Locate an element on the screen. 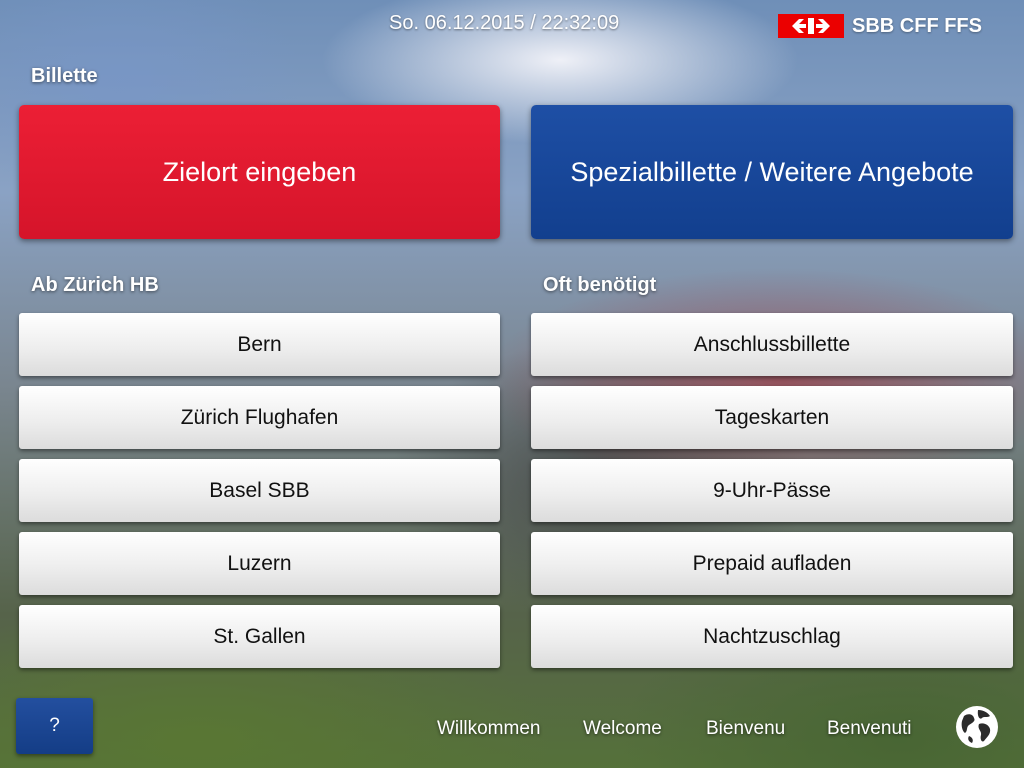  nine-oclock-passes-button: 9-Uhr-Pässe is located at coordinates (772, 490).